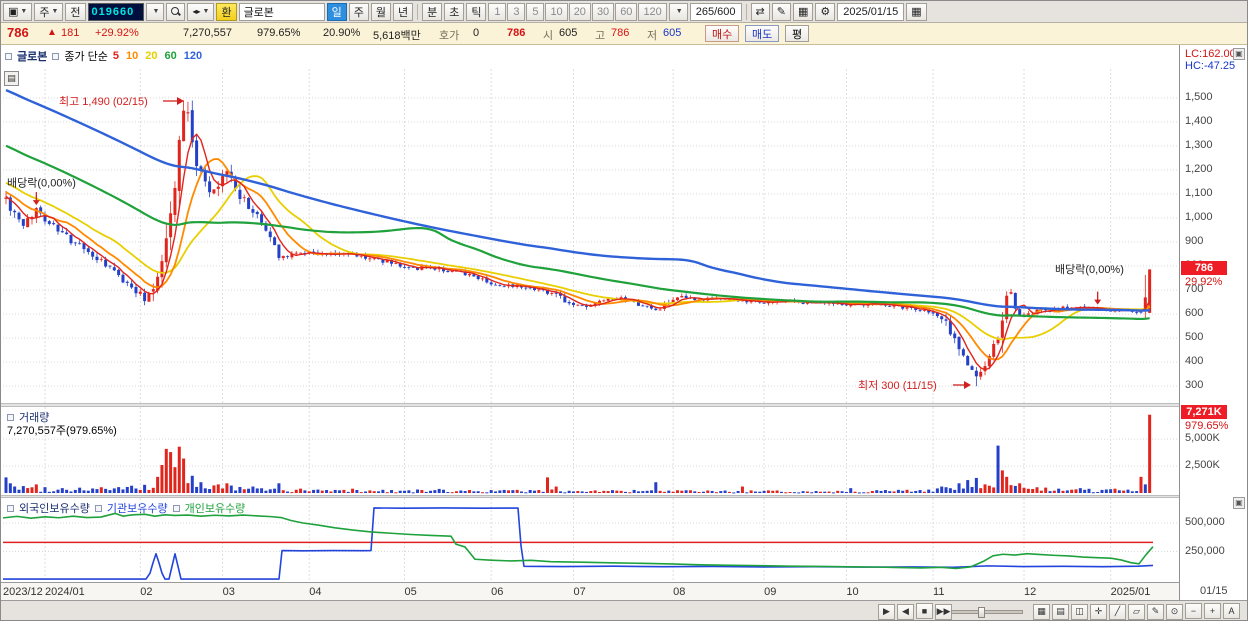 The height and width of the screenshot is (621, 1248). Describe the element at coordinates (1098, 611) in the screenshot. I see `crosshair-icon: ✛` at that location.